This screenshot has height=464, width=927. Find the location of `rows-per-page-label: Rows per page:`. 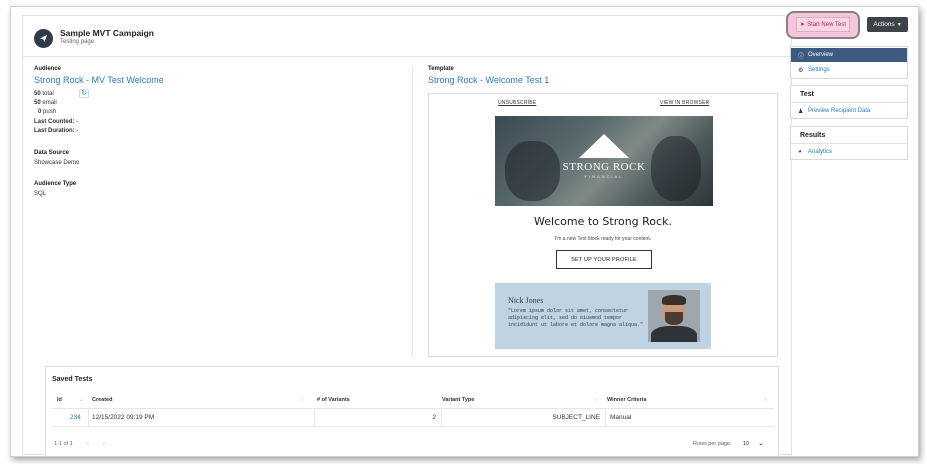

rows-per-page-label: Rows per page: is located at coordinates (712, 444).